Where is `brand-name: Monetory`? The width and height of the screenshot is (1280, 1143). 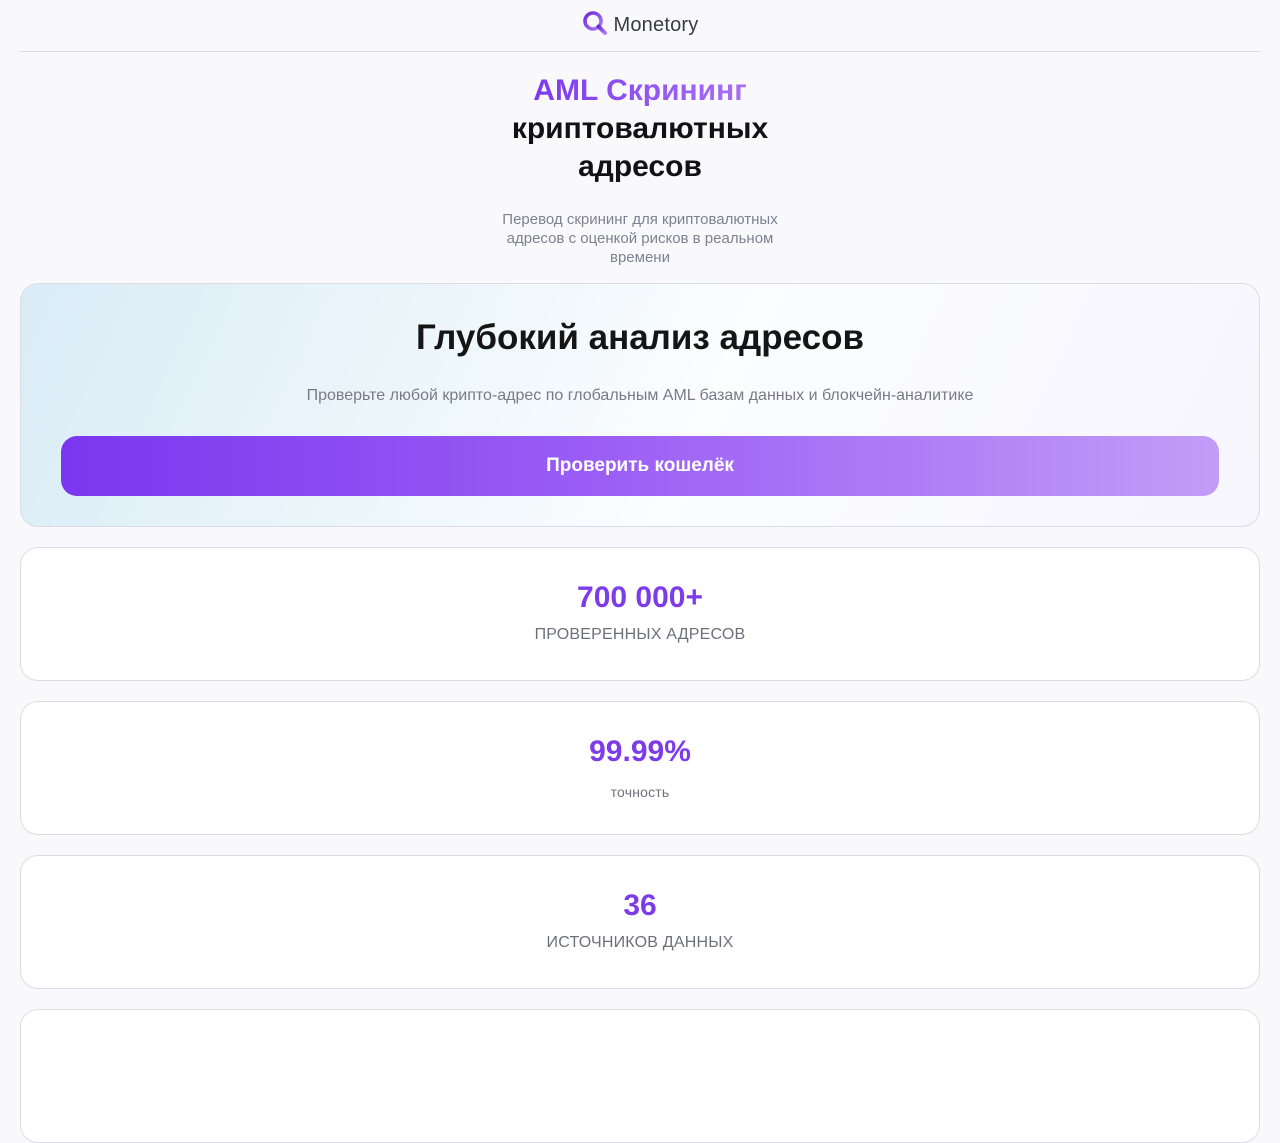 brand-name: Monetory is located at coordinates (656, 25).